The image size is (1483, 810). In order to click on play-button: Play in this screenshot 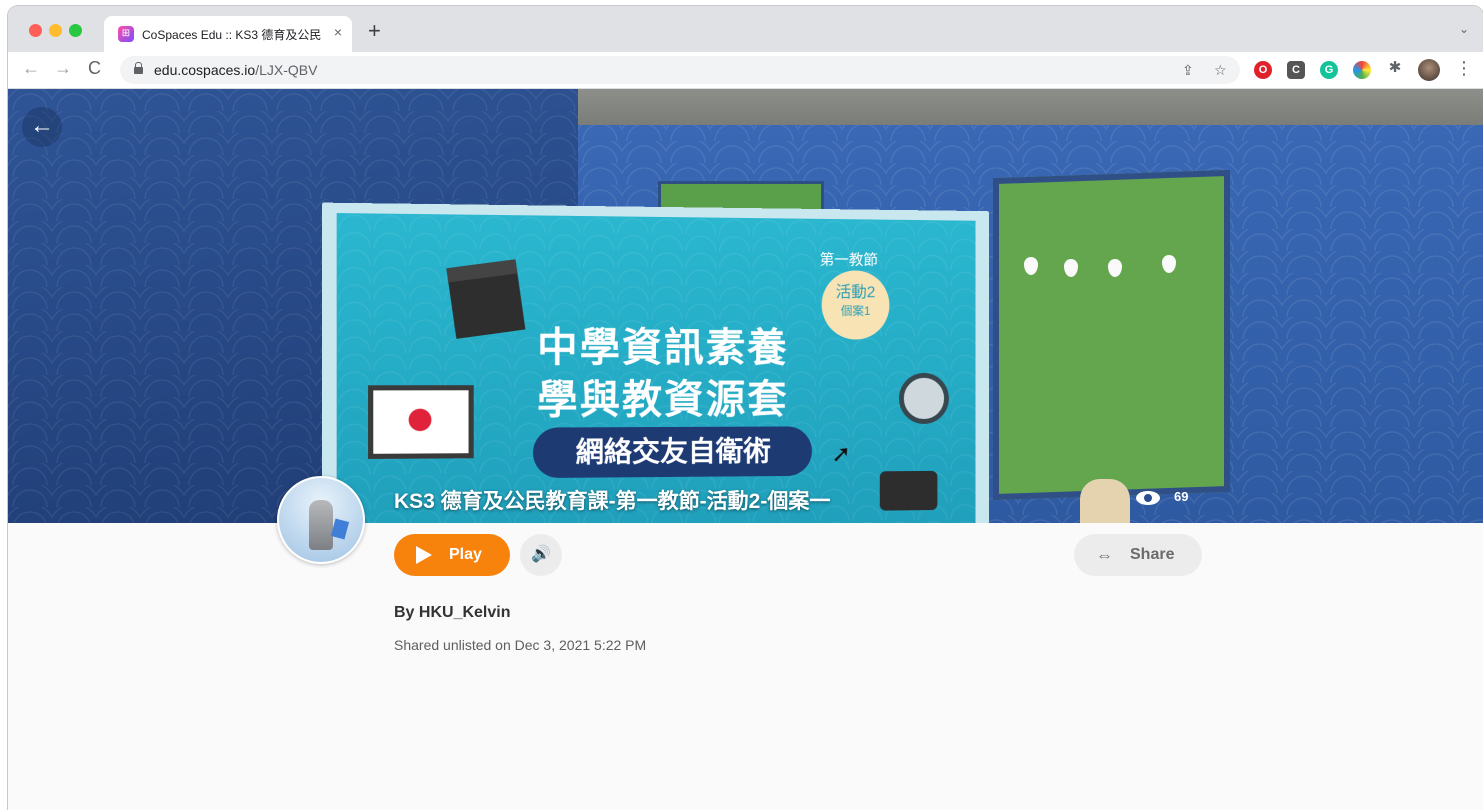, I will do `click(452, 555)`.